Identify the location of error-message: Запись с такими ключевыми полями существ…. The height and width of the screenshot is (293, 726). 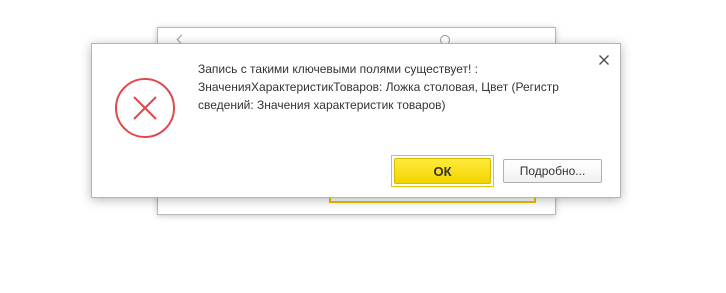
(378, 87).